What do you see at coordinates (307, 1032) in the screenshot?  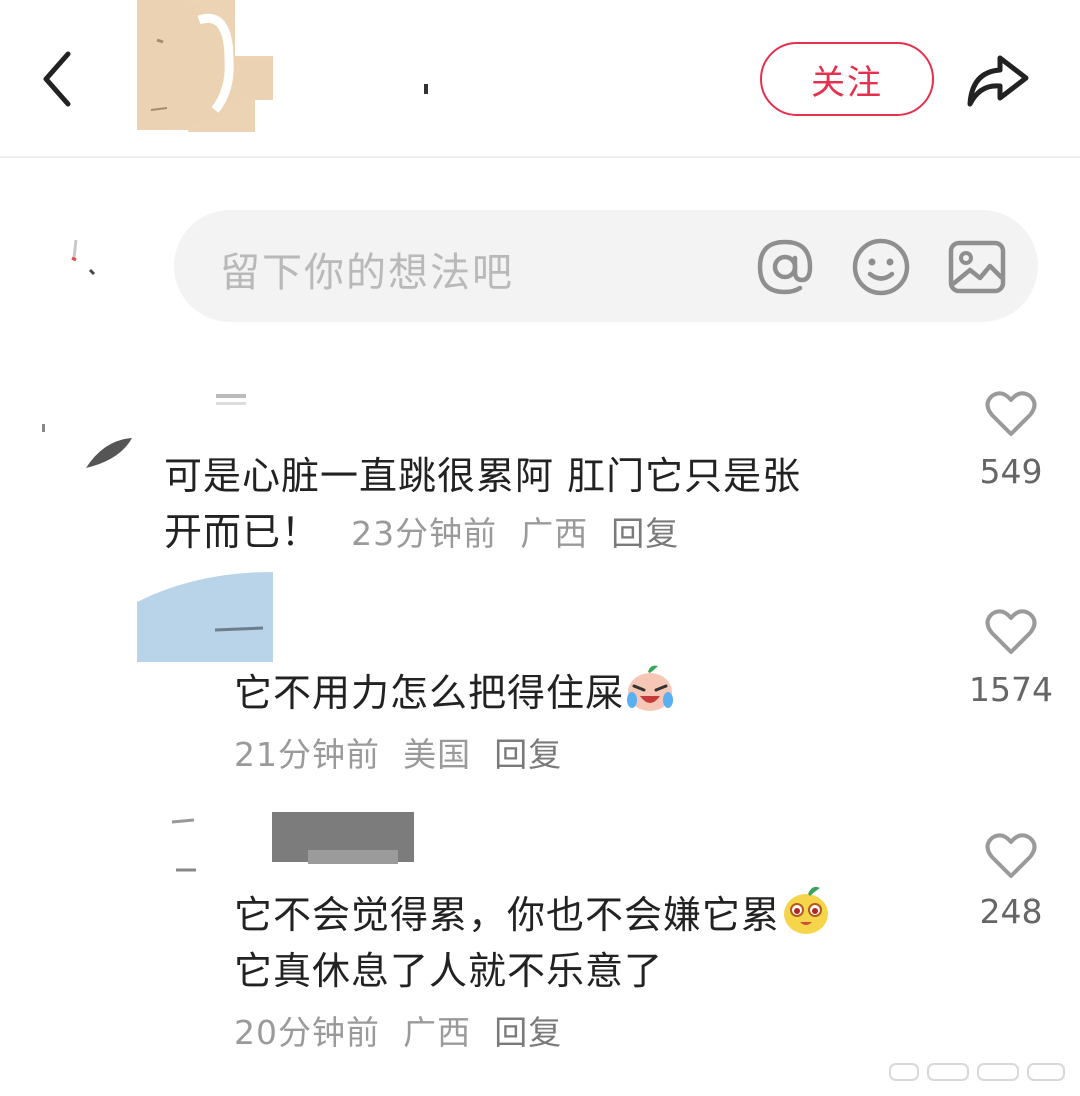 I see `comment-time: 20分钟前` at bounding box center [307, 1032].